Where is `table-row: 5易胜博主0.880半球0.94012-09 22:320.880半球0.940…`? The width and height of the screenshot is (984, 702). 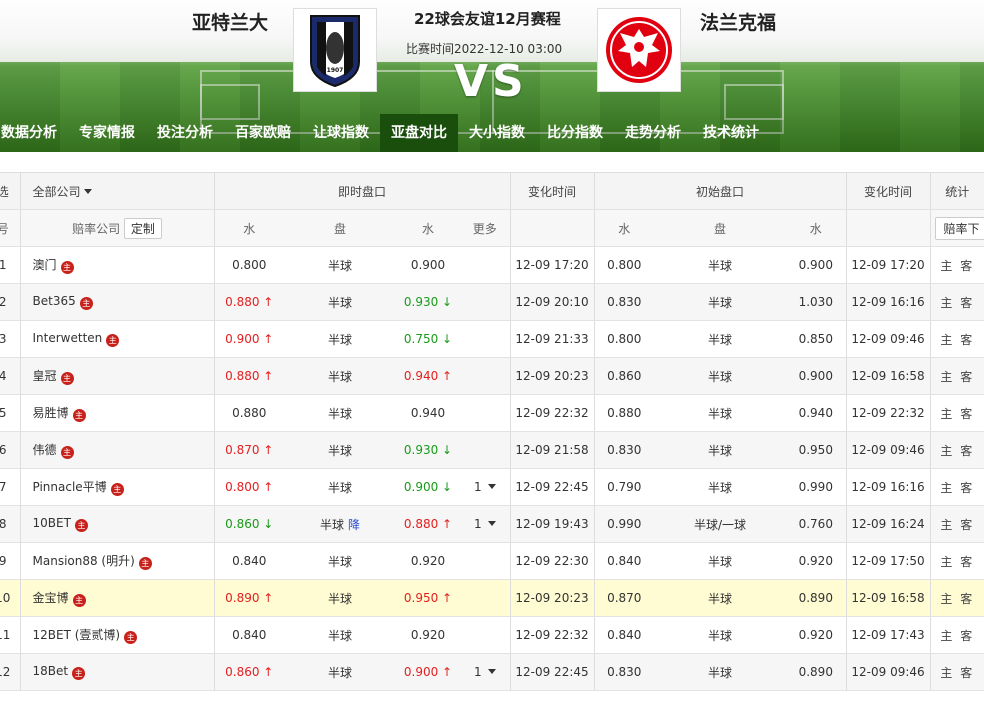
table-row: 5易胜博主0.880半球0.94012-09 22:320.880半球0.940… is located at coordinates (492, 413).